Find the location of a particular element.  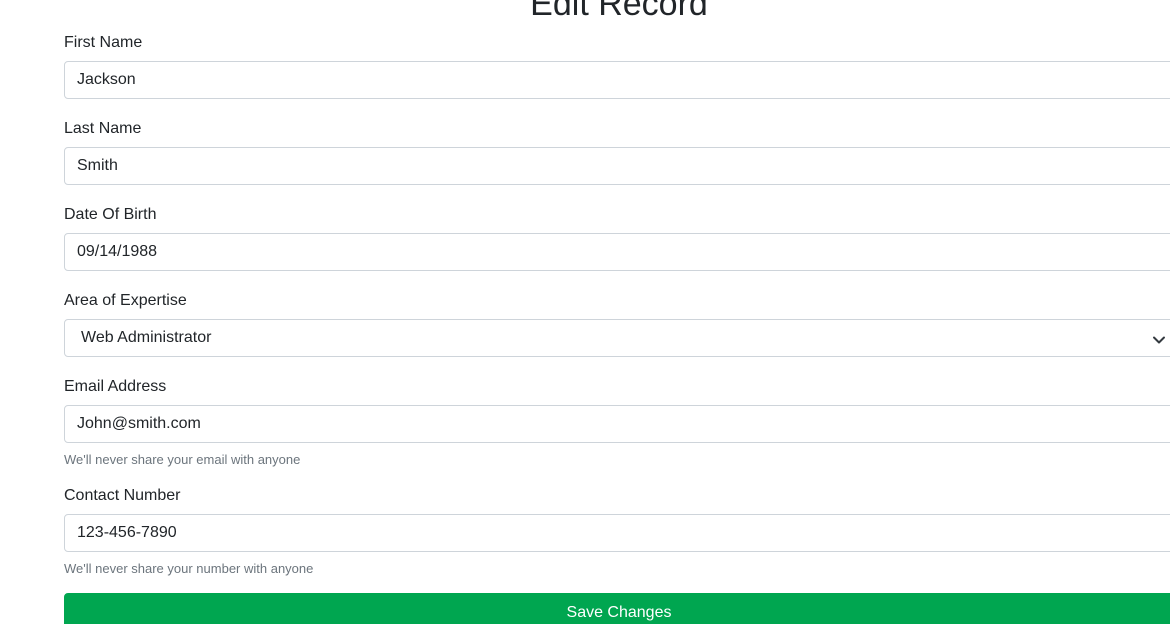

date-of-birth-label: Date Of Birth is located at coordinates (110, 214).